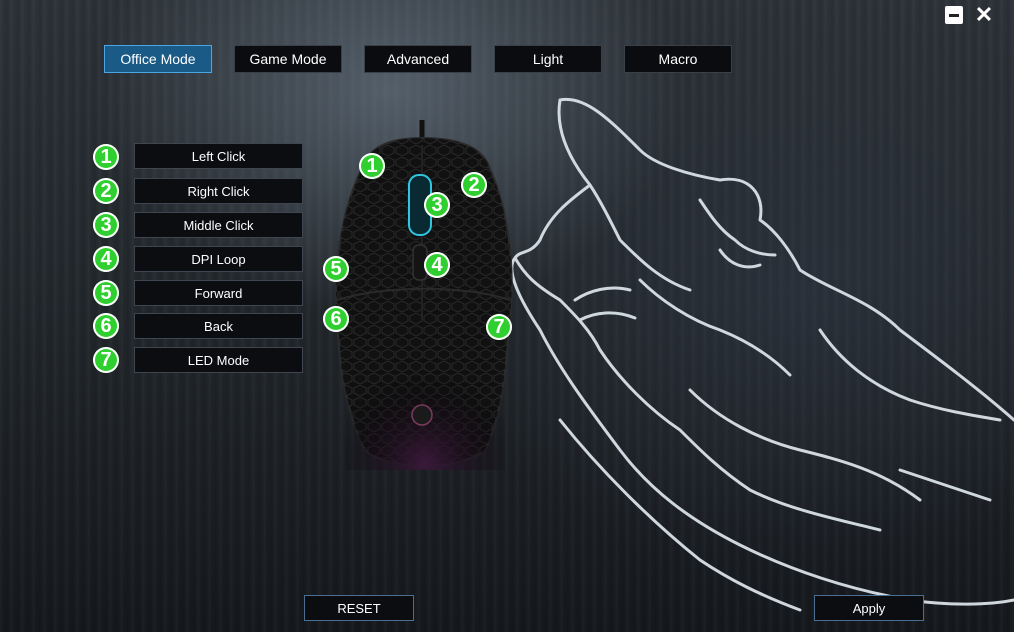  I want to click on mouse-marker-4: 4, so click(437, 265).